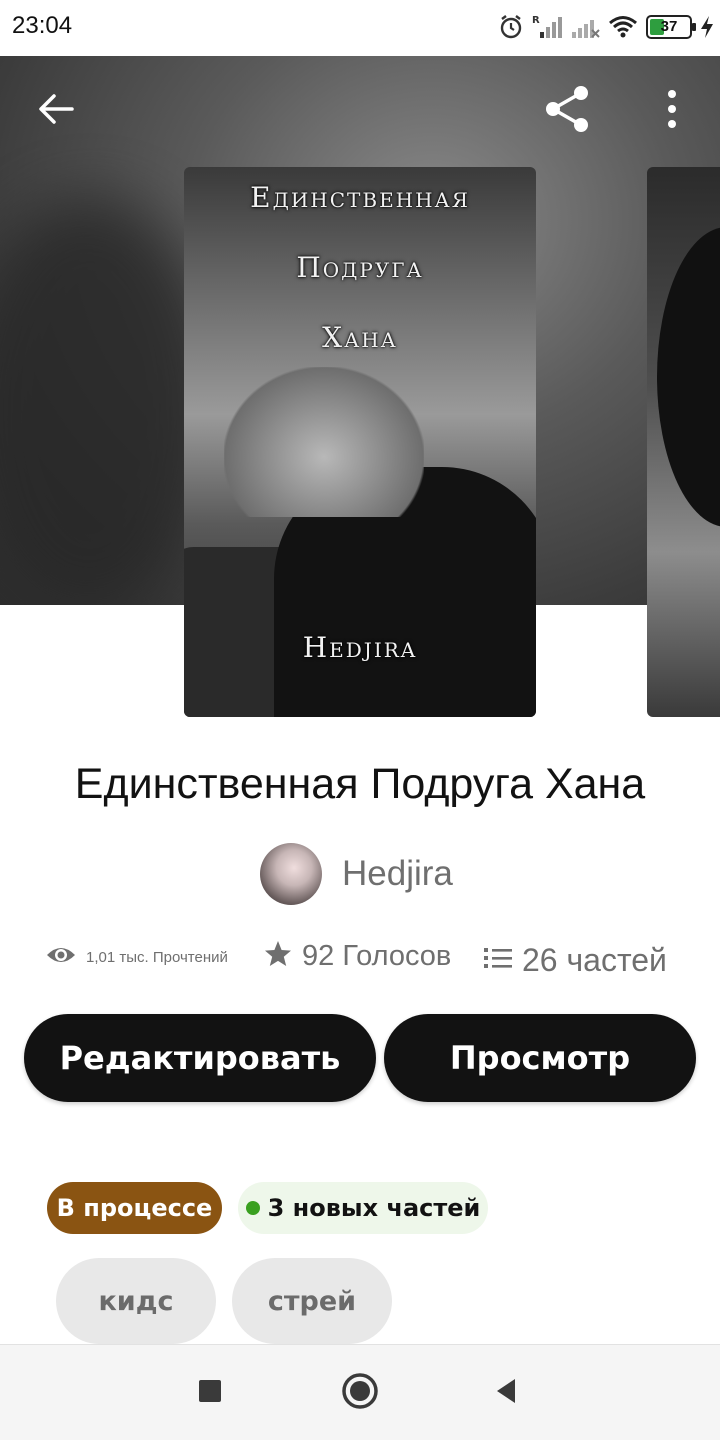  I want to click on cover-title-line-2: Подруга, so click(360, 267).